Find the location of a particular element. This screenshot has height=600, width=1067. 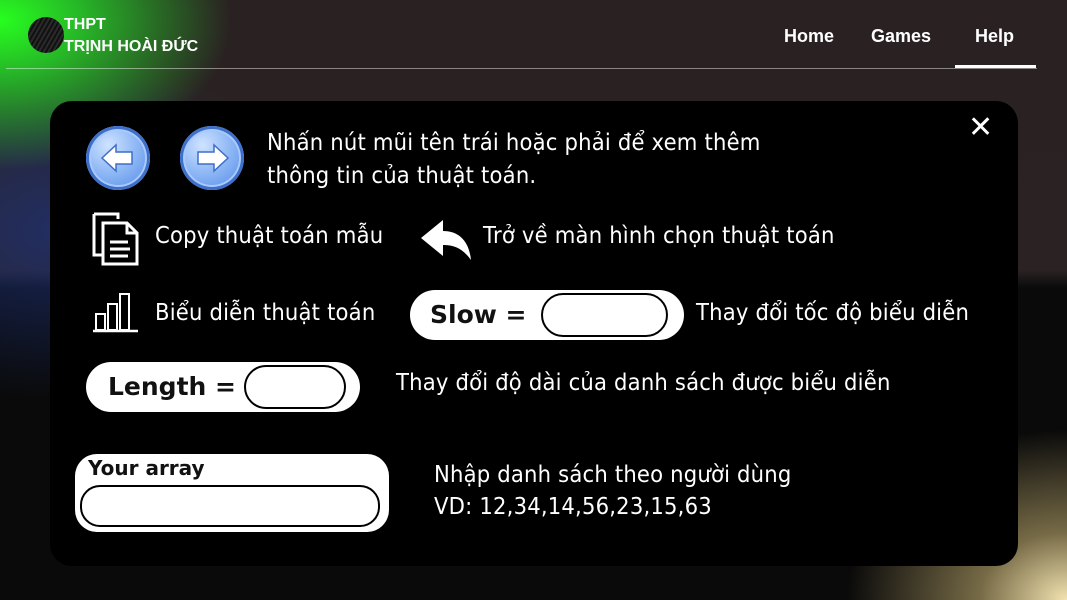

array-input is located at coordinates (231, 506).